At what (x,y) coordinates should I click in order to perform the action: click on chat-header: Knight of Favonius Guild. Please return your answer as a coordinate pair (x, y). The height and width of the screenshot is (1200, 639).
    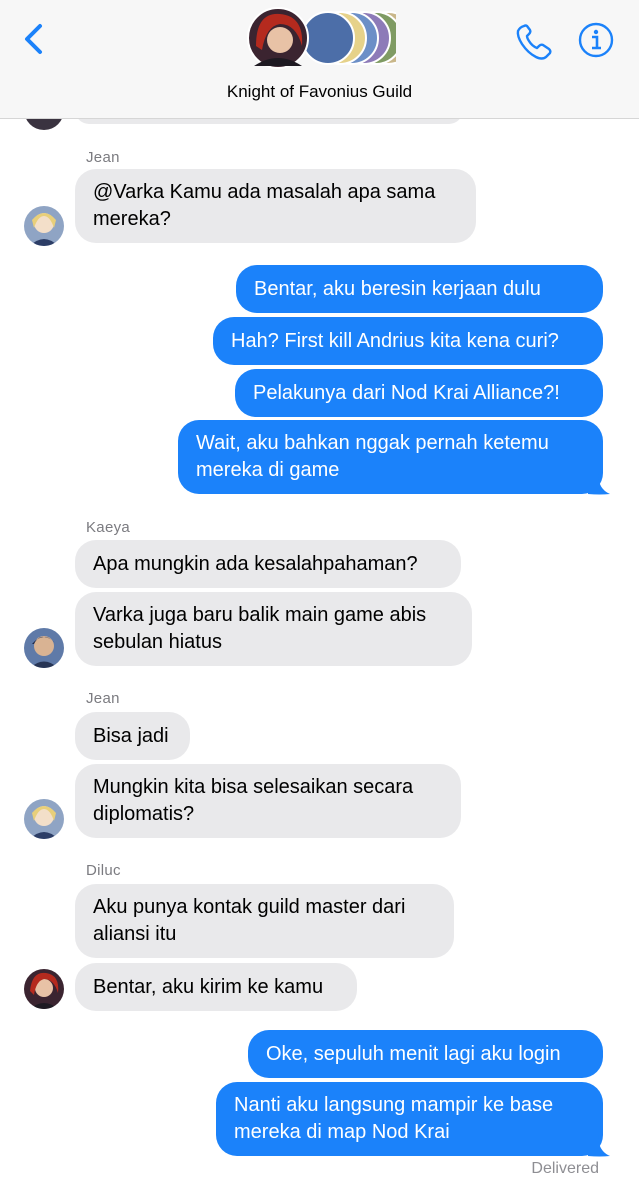
    Looking at the image, I should click on (319, 59).